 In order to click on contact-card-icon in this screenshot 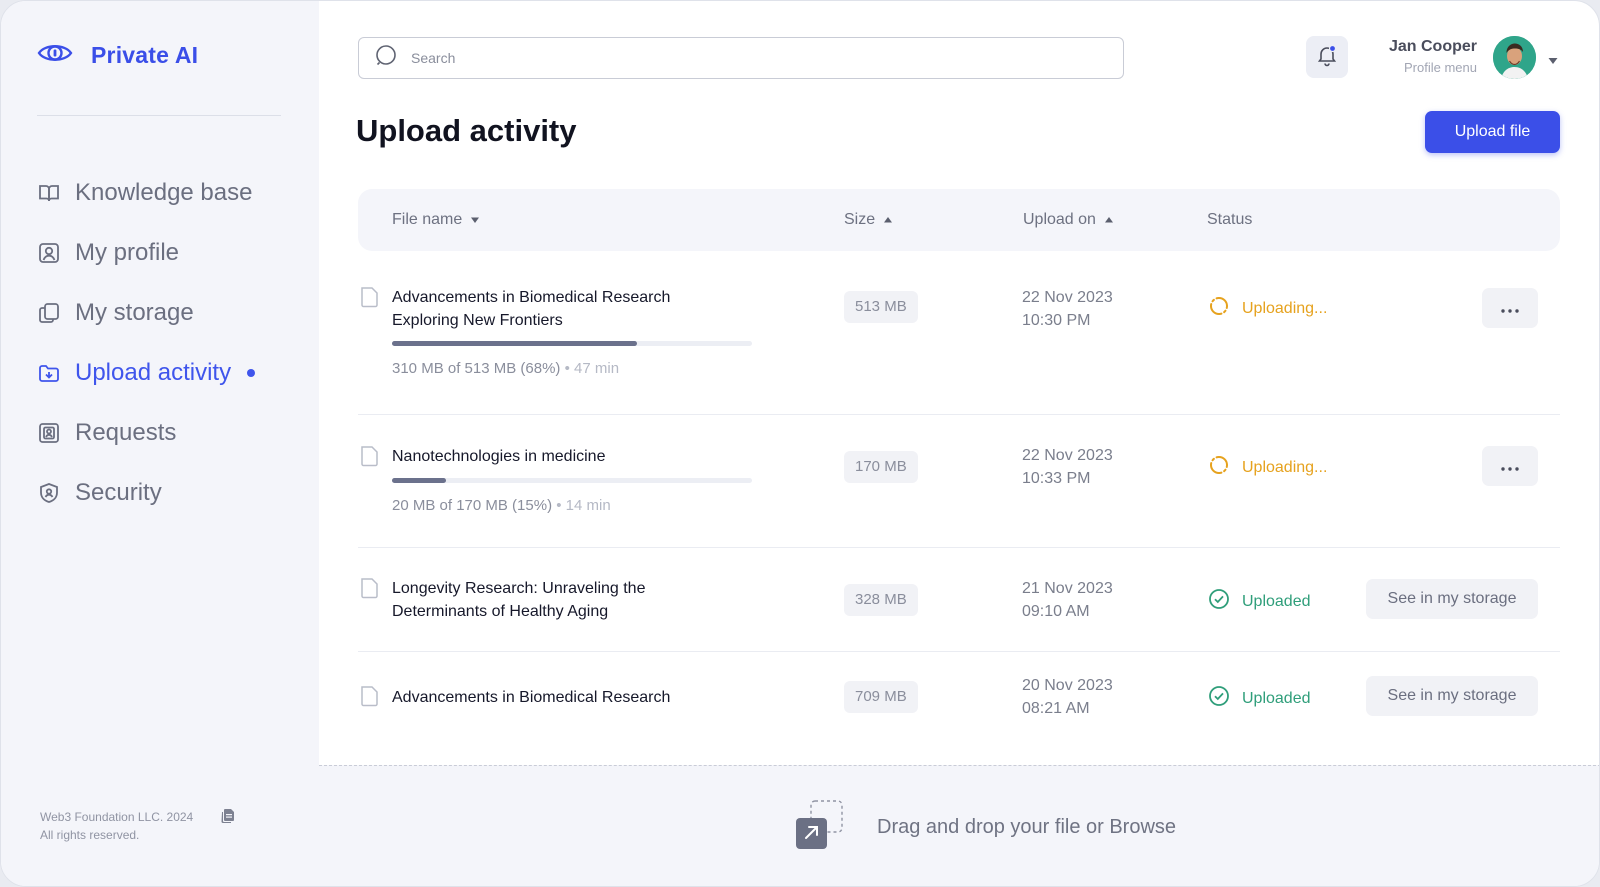, I will do `click(49, 433)`.